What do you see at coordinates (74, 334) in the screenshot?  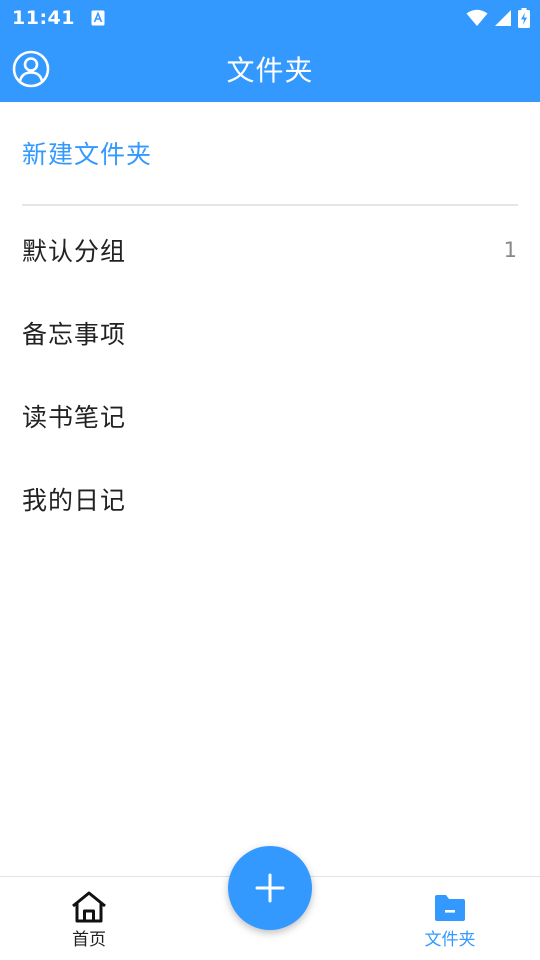 I see `folder-name: 备忘事项` at bounding box center [74, 334].